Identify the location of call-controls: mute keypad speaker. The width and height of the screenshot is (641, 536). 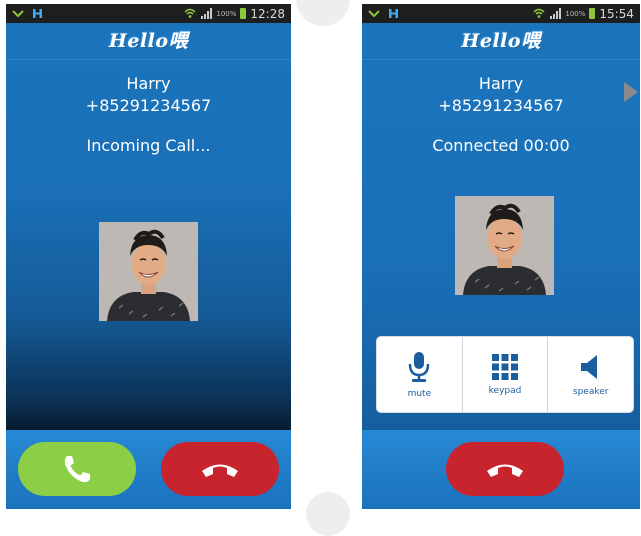
(505, 374).